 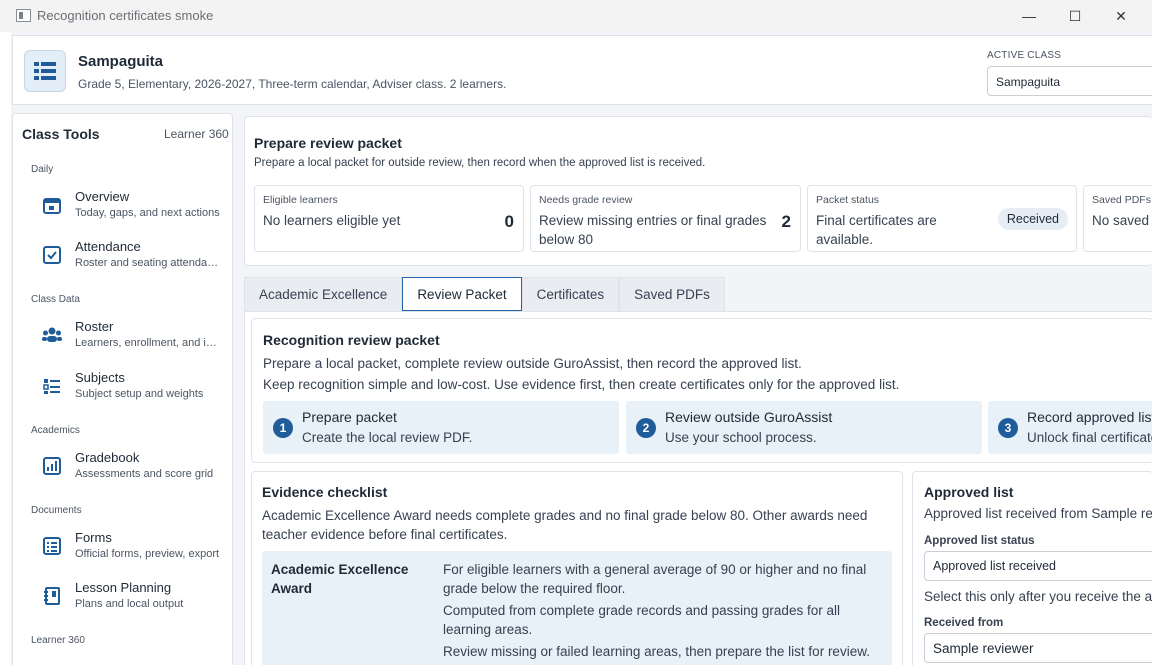 I want to click on sidebar-item-label: Overview, so click(x=102, y=196).